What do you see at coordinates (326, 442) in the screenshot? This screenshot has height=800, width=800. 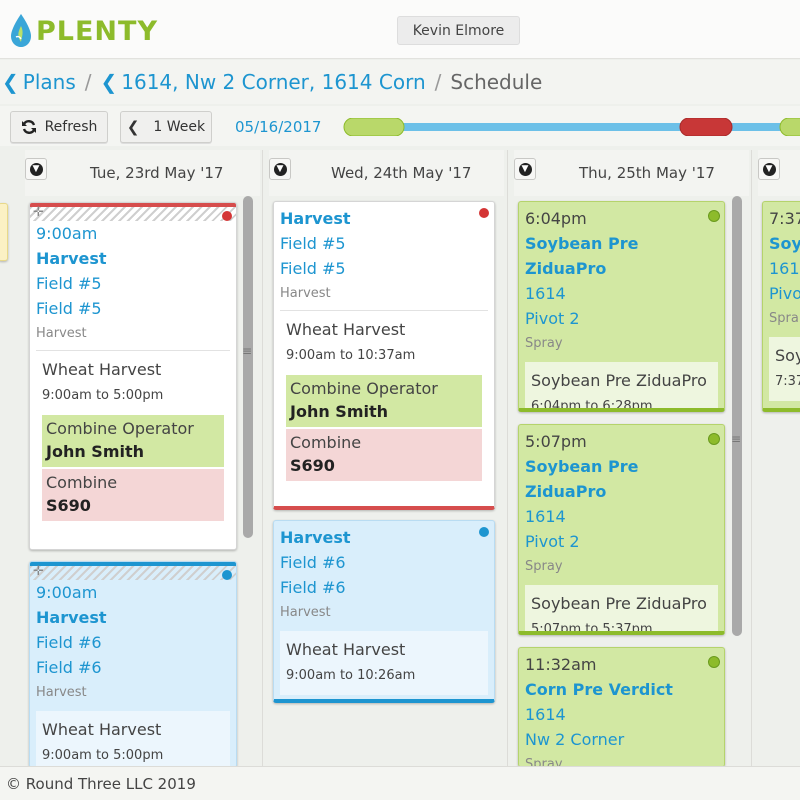 I see `equipment-label: Combine` at bounding box center [326, 442].